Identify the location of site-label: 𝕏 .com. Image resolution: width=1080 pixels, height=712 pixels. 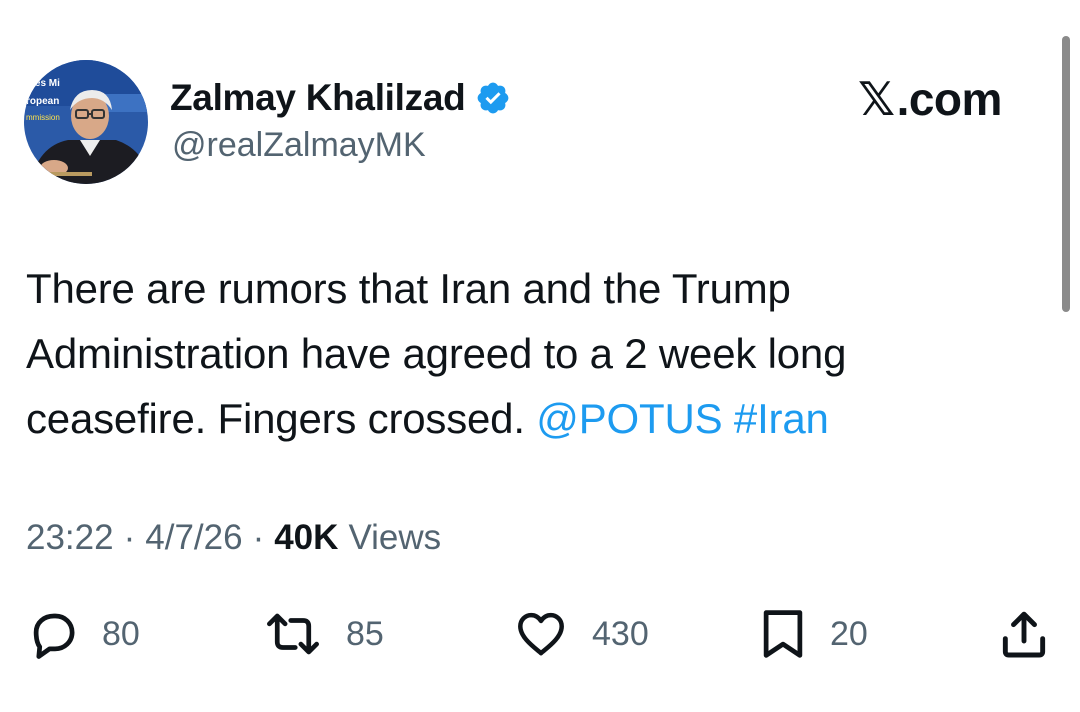
(930, 99).